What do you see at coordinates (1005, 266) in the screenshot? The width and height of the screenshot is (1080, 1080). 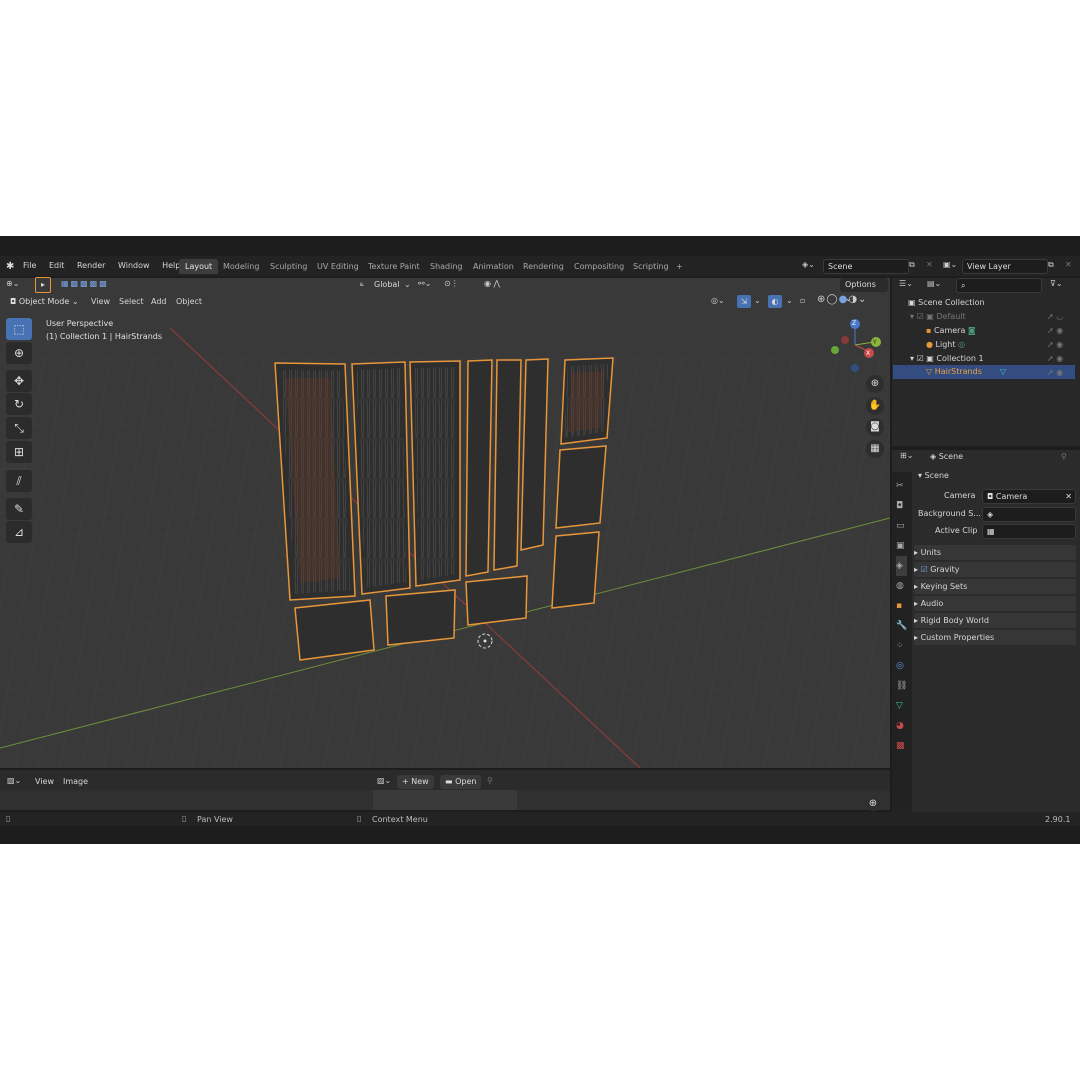 I see `view-layer-field: View Layer` at bounding box center [1005, 266].